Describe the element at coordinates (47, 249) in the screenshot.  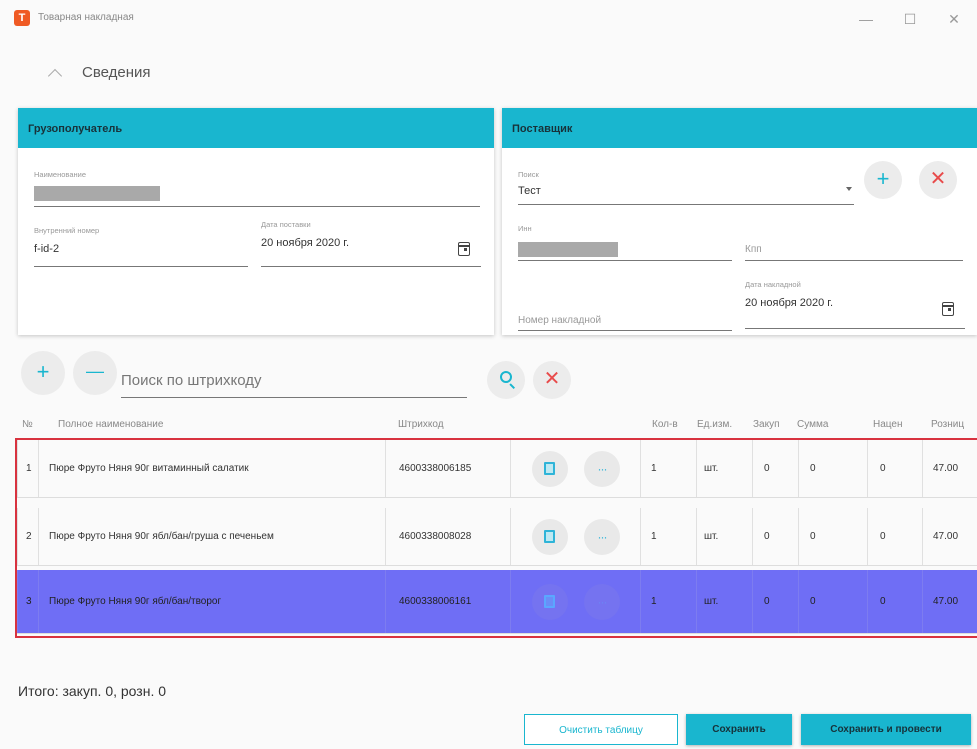
I see `internal-number-value: f-id-2` at that location.